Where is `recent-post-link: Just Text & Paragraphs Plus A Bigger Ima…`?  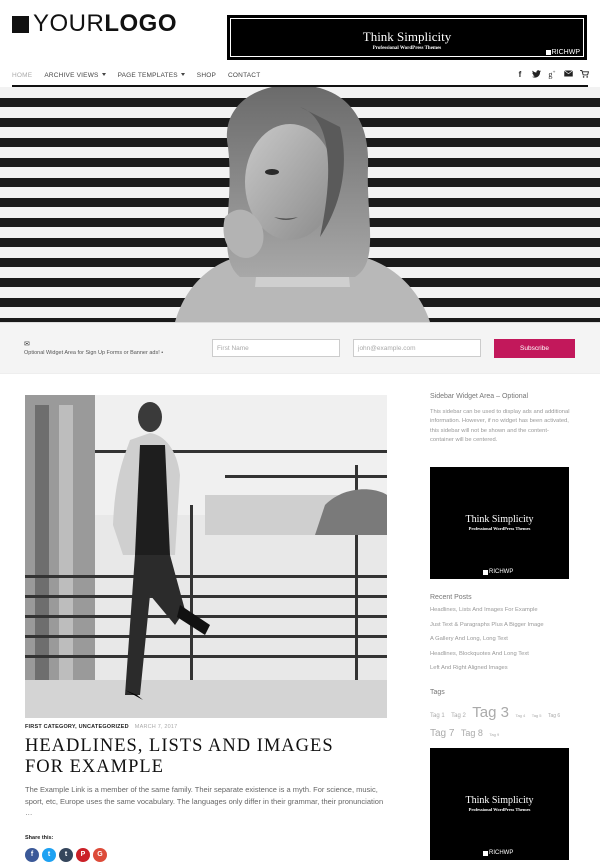
recent-post-link: Just Text & Paragraphs Plus A Bigger Ima… is located at coordinates (487, 629).